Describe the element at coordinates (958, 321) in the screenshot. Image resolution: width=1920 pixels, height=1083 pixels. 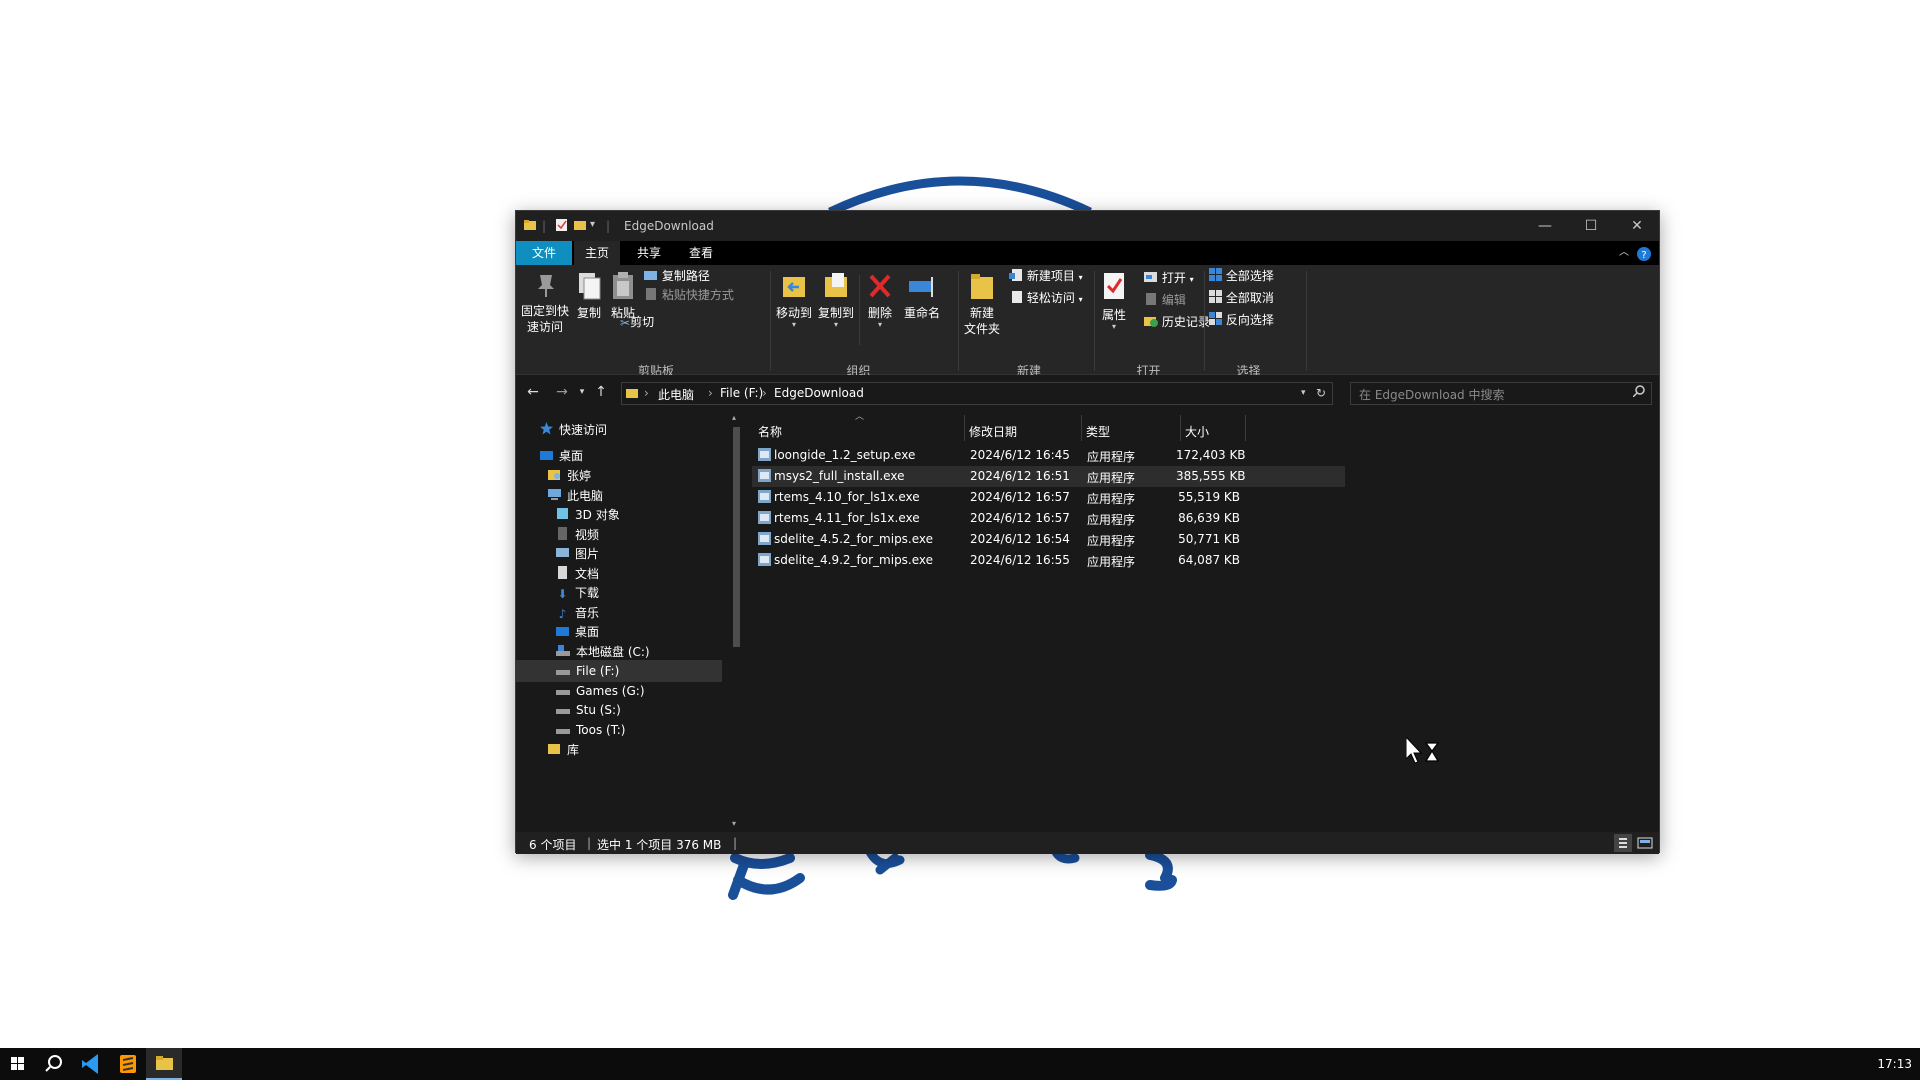
I see `ribbon-separator` at that location.